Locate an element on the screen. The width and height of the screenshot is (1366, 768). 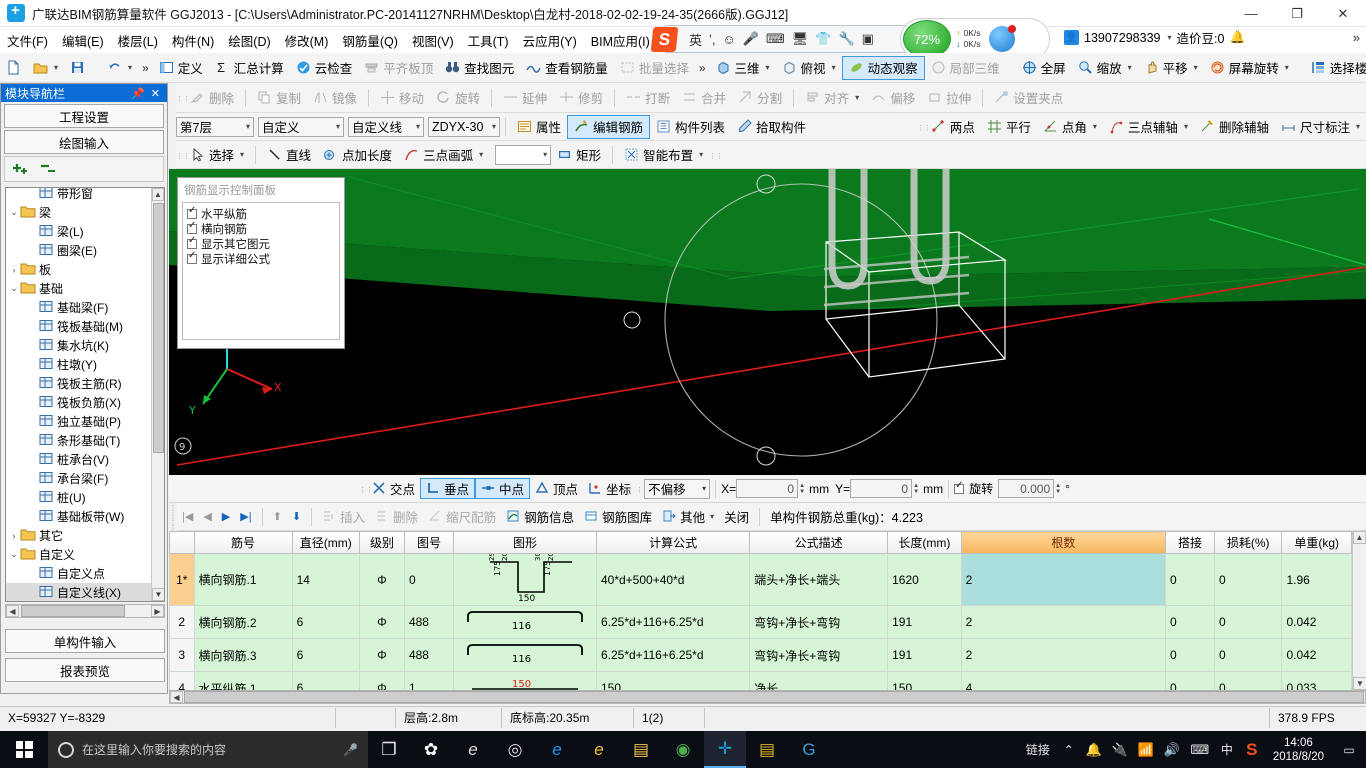
axis-toolbar-grip: ⋮⋮ is located at coordinates (924, 127).